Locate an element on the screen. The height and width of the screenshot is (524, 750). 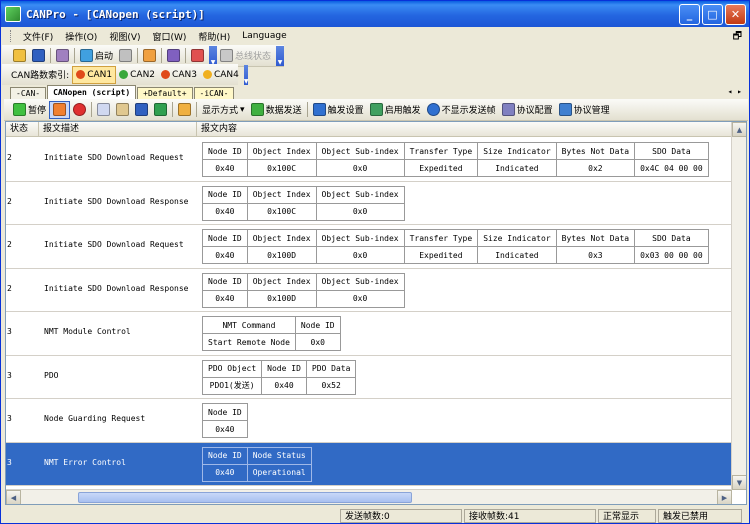
save-log-button is located at coordinates (141, 110).